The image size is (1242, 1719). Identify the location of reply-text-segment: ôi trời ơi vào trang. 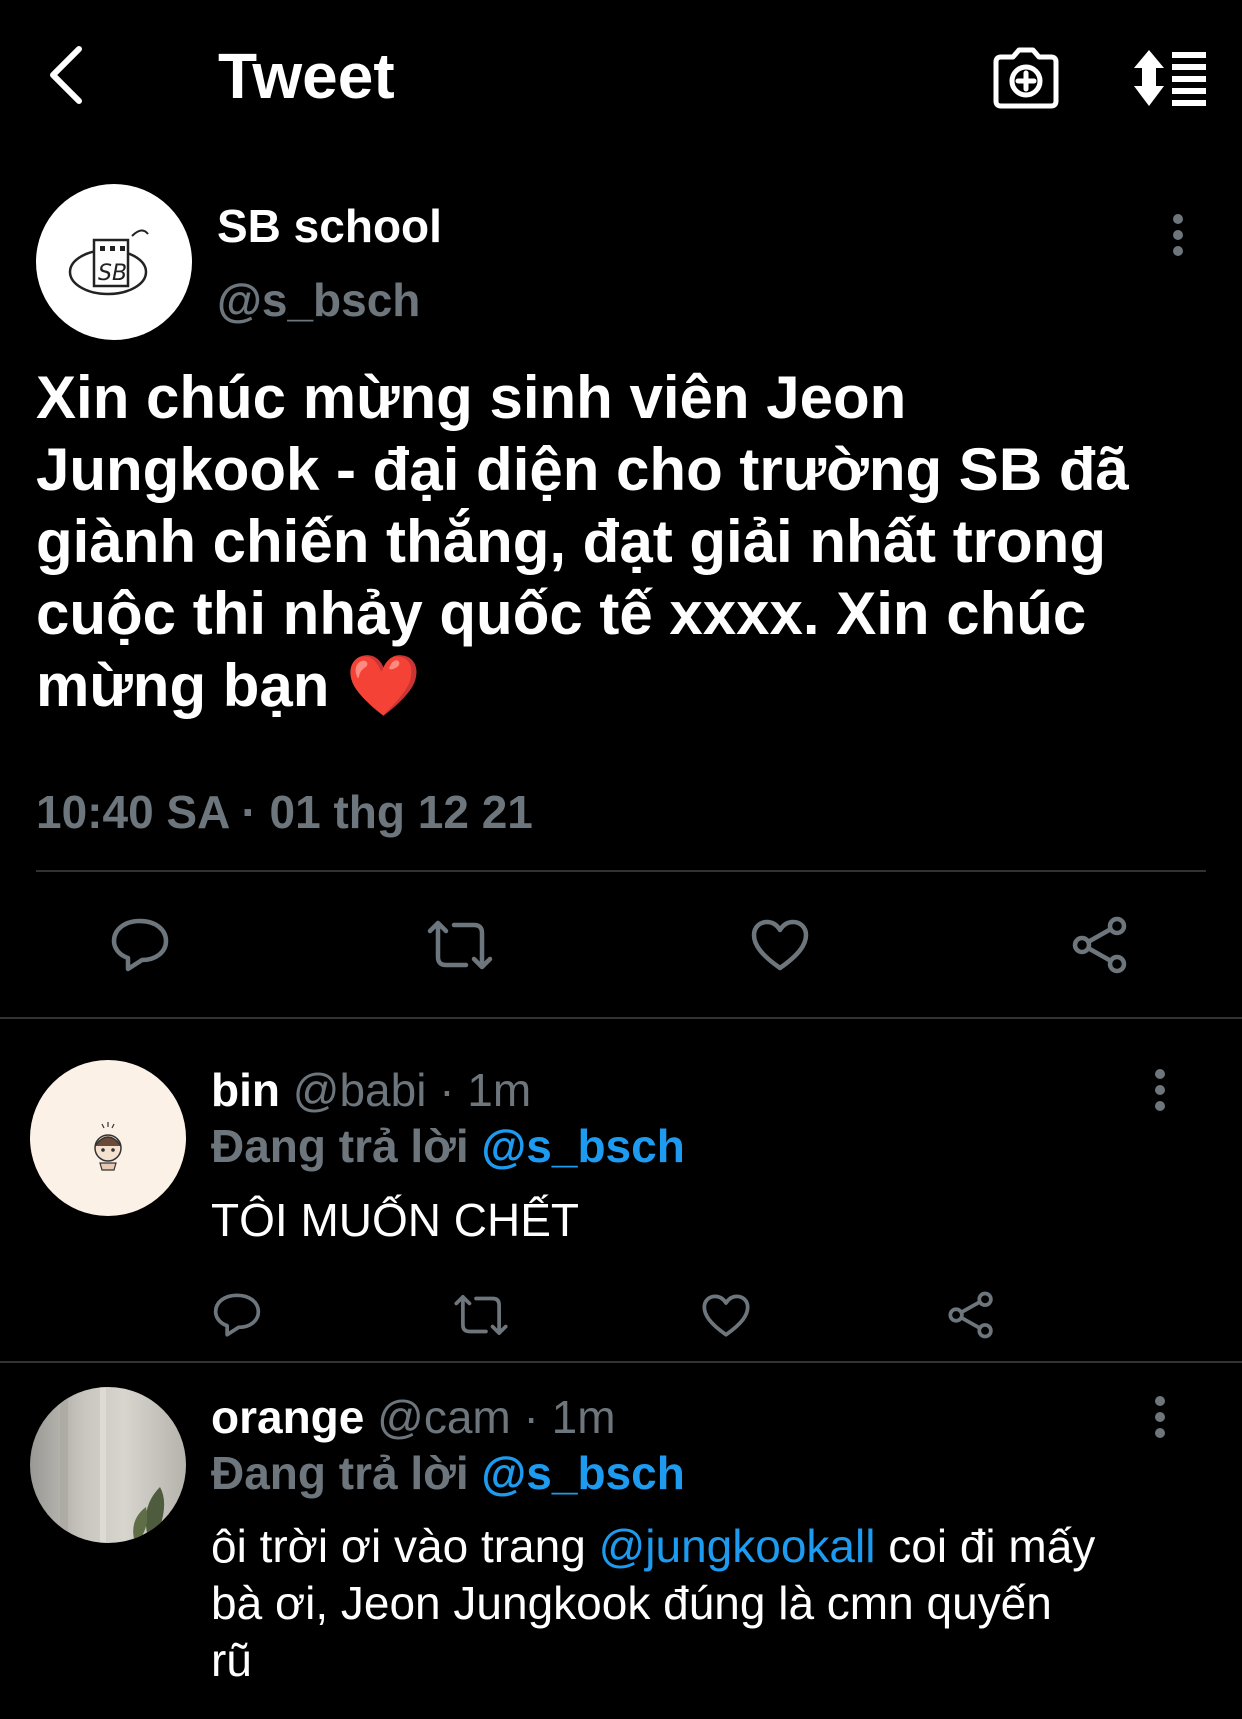
(398, 1546).